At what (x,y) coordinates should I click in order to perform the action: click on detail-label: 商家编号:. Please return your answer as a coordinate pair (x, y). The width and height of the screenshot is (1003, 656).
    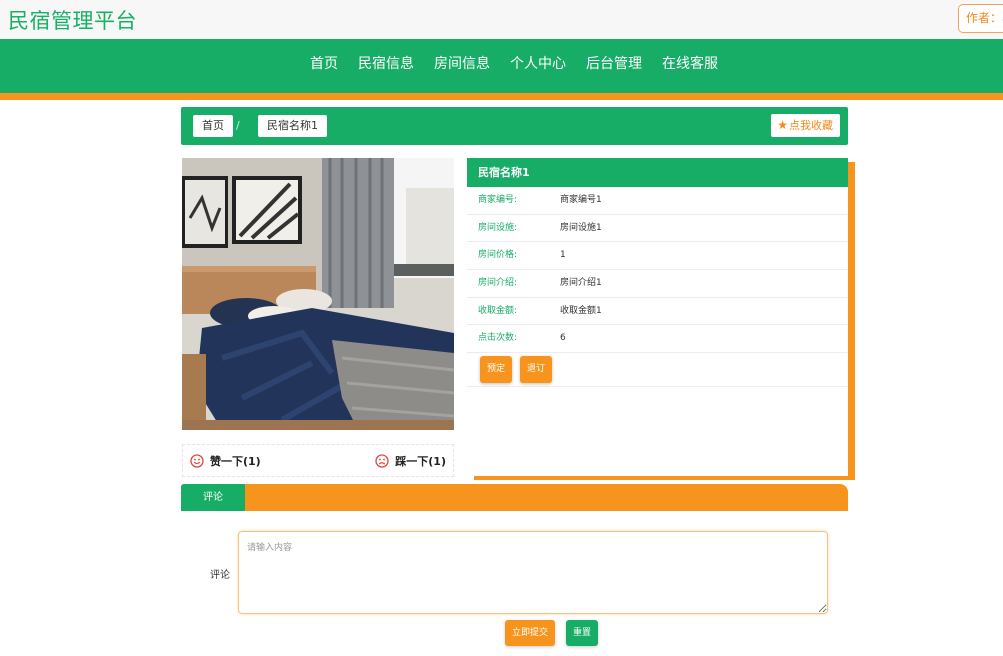
    Looking at the image, I should click on (498, 200).